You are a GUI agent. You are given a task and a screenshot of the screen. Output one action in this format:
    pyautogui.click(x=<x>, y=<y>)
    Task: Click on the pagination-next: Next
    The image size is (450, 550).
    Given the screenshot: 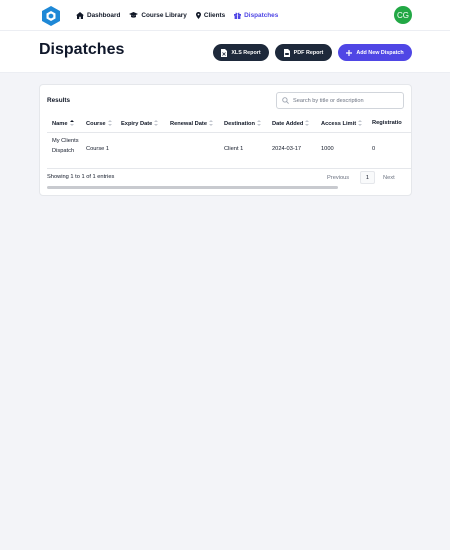 What is the action you would take?
    pyautogui.click(x=389, y=178)
    